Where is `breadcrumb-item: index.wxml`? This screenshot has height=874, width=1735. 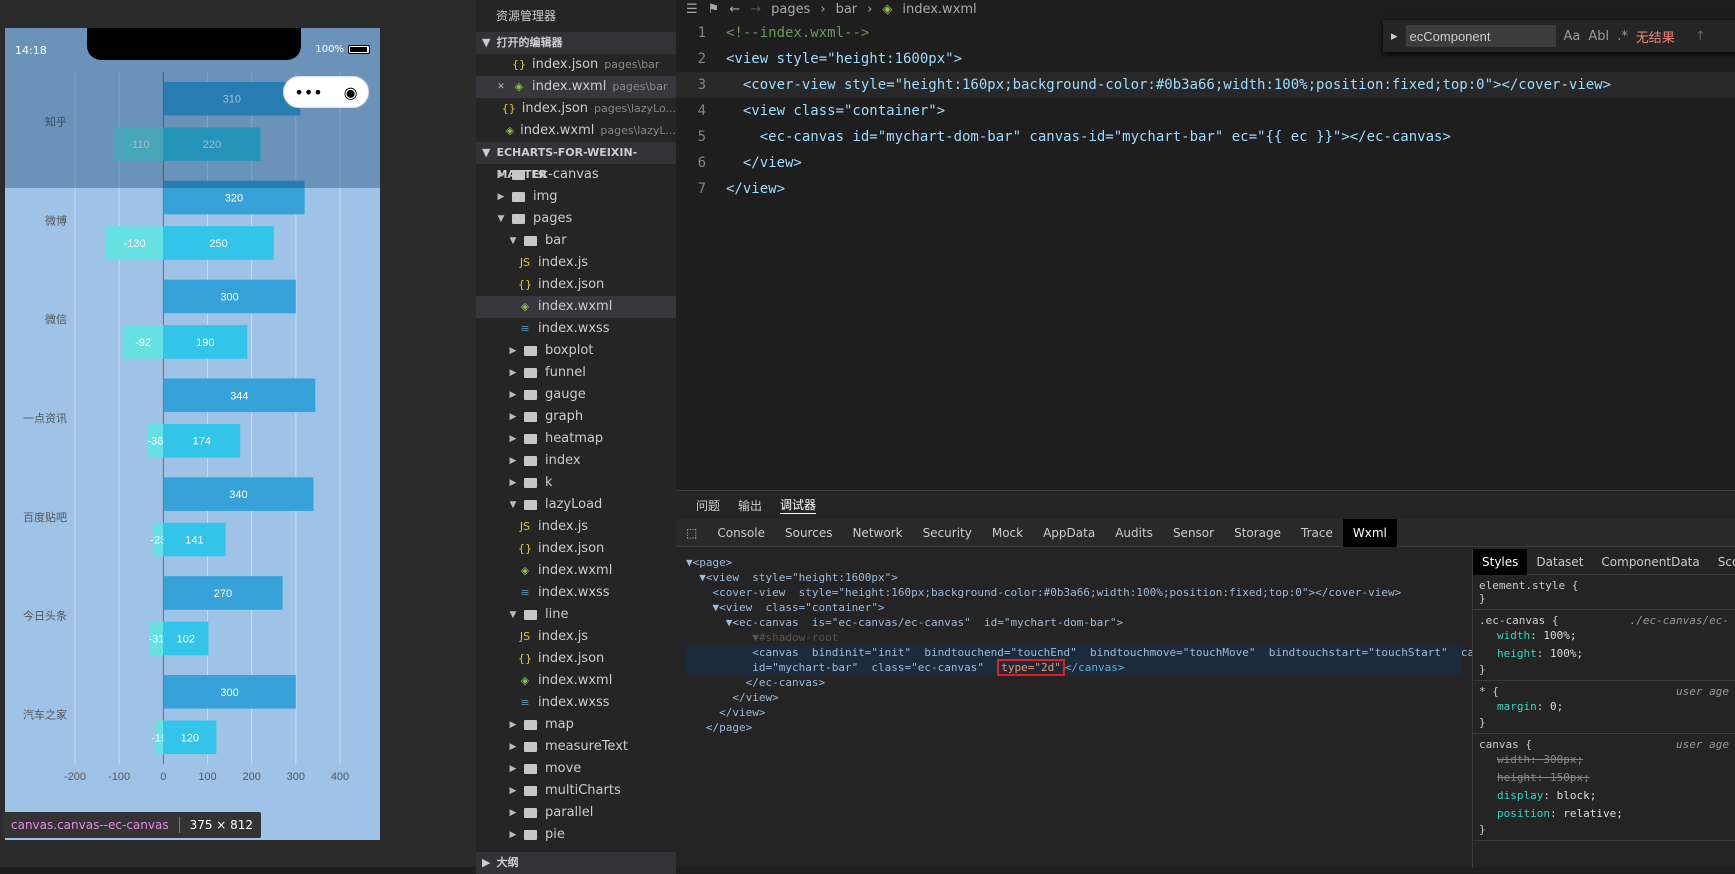 breadcrumb-item: index.wxml is located at coordinates (939, 9).